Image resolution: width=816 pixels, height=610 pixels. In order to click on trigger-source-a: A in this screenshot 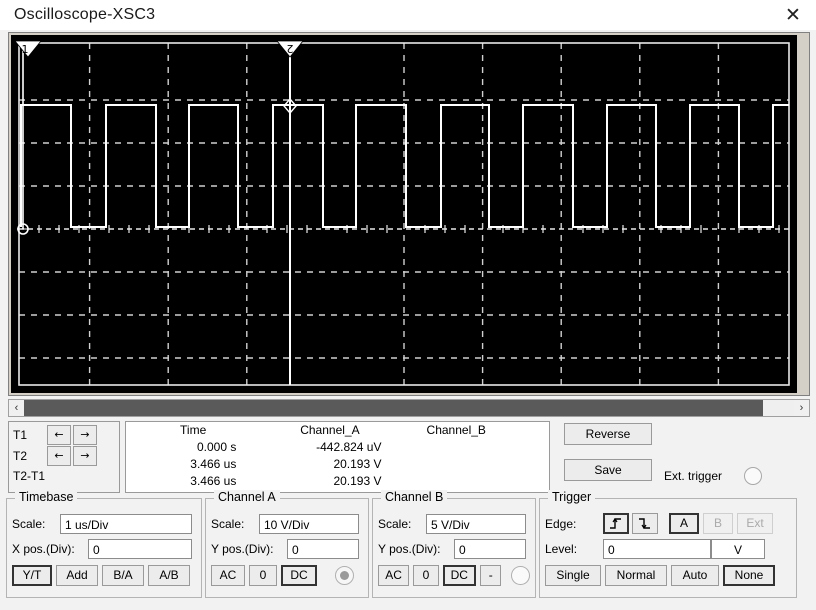, I will do `click(684, 523)`.